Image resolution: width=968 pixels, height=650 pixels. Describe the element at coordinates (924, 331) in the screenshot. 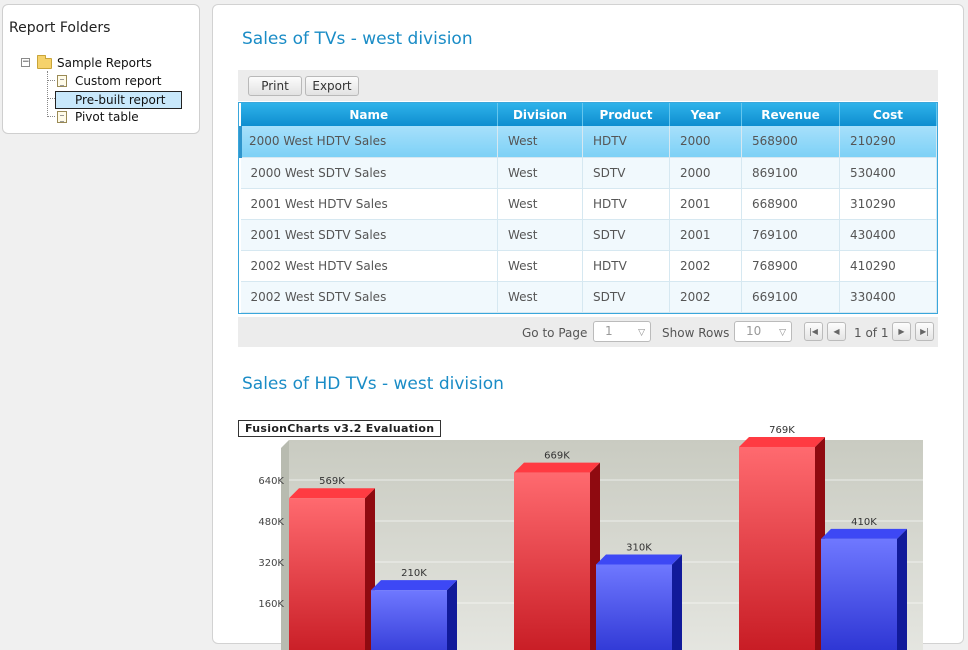

I see `last-page-icon: ▶|` at that location.